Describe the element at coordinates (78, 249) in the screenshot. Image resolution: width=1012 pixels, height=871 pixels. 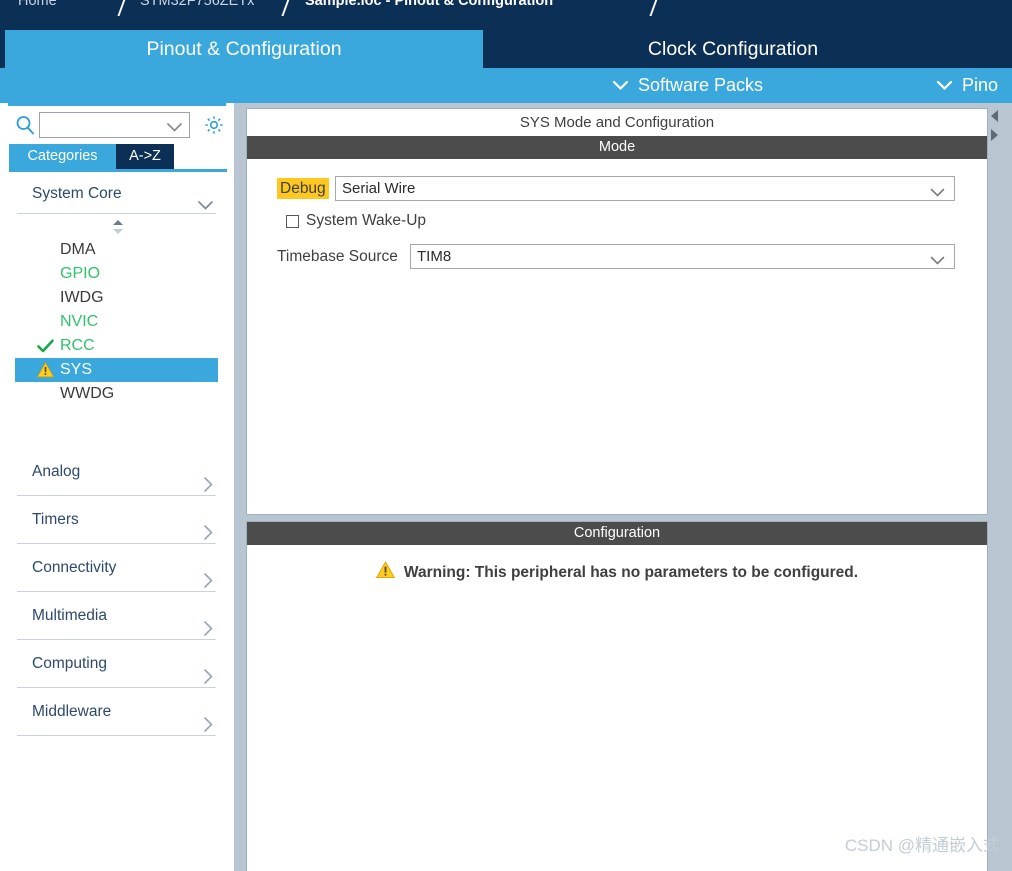
I see `peripheral-label: DMA` at that location.